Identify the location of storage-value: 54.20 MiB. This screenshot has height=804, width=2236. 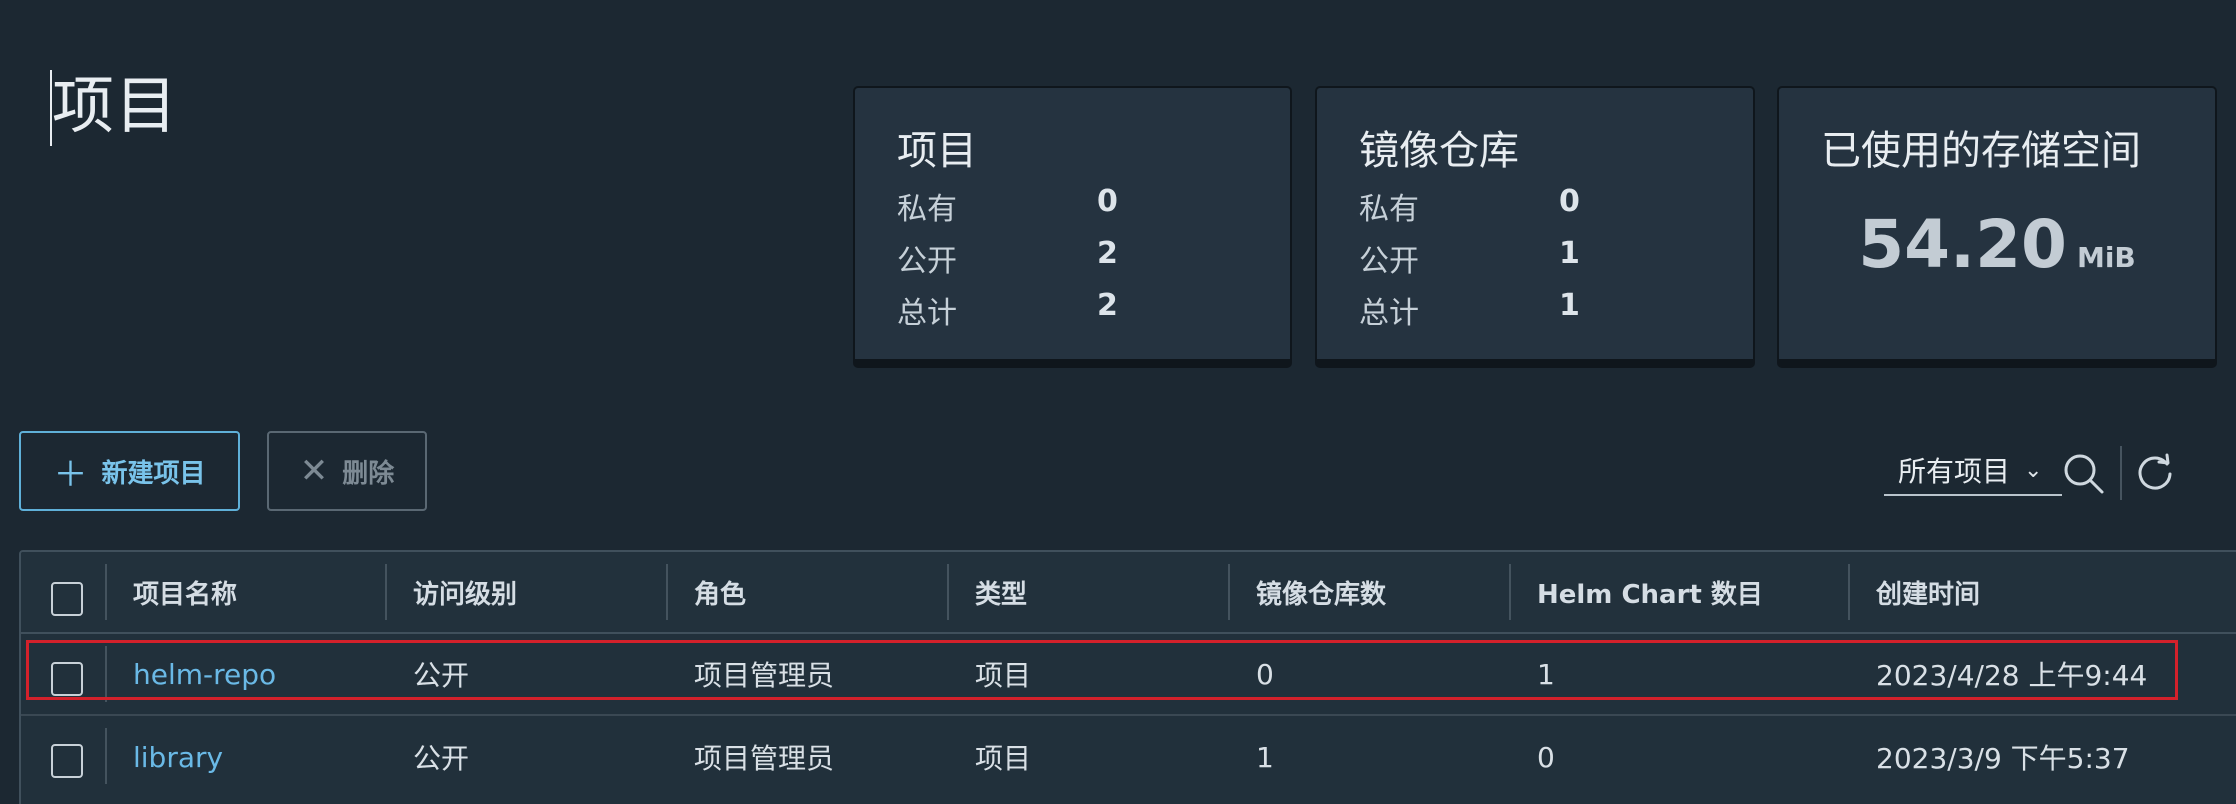
(1997, 244).